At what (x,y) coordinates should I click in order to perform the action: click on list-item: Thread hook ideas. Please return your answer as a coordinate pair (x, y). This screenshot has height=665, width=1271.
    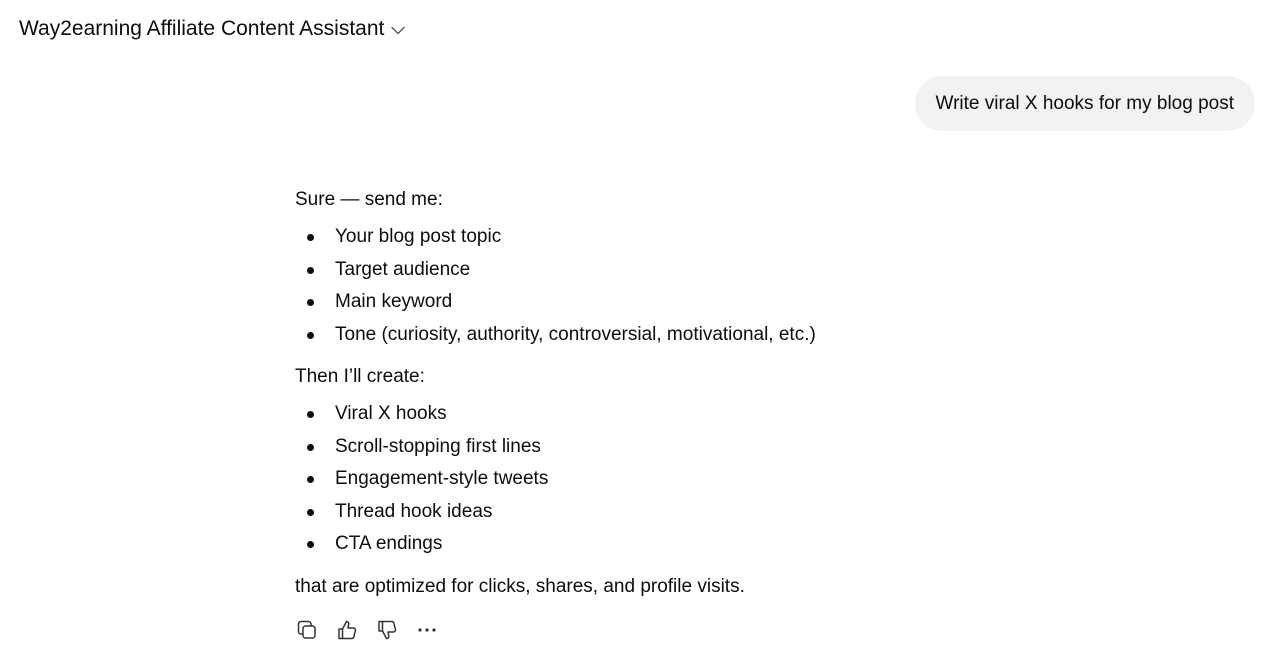
    Looking at the image, I should click on (645, 512).